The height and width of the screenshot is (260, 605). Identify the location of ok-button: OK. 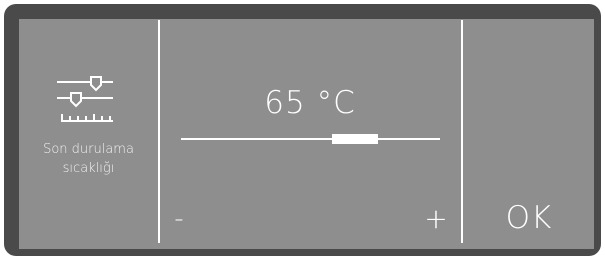
(529, 218).